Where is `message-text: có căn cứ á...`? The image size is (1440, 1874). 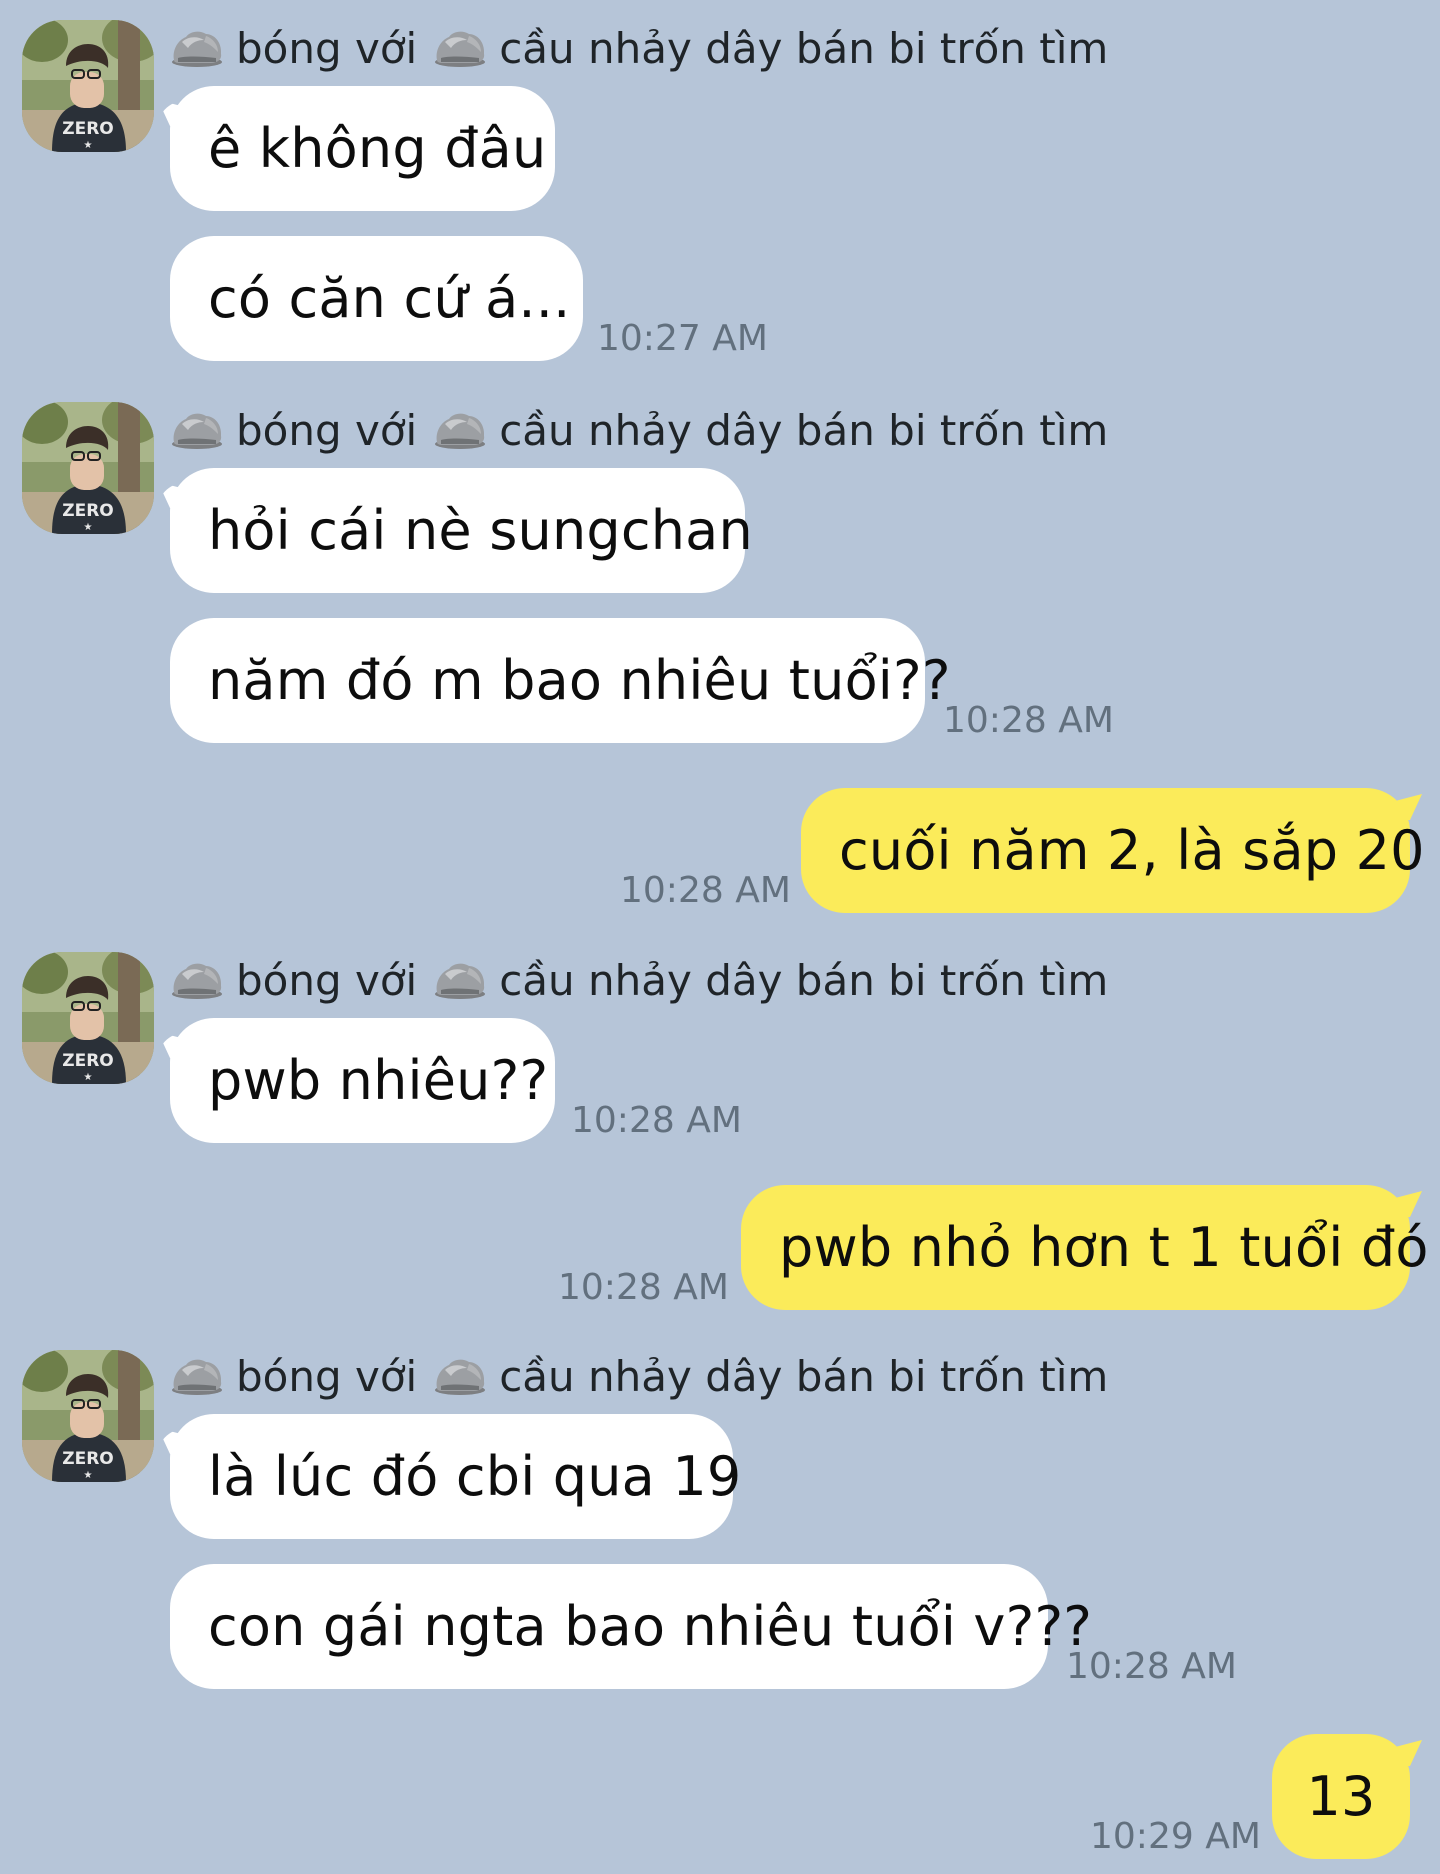 message-text: có căn cứ á... is located at coordinates (389, 298).